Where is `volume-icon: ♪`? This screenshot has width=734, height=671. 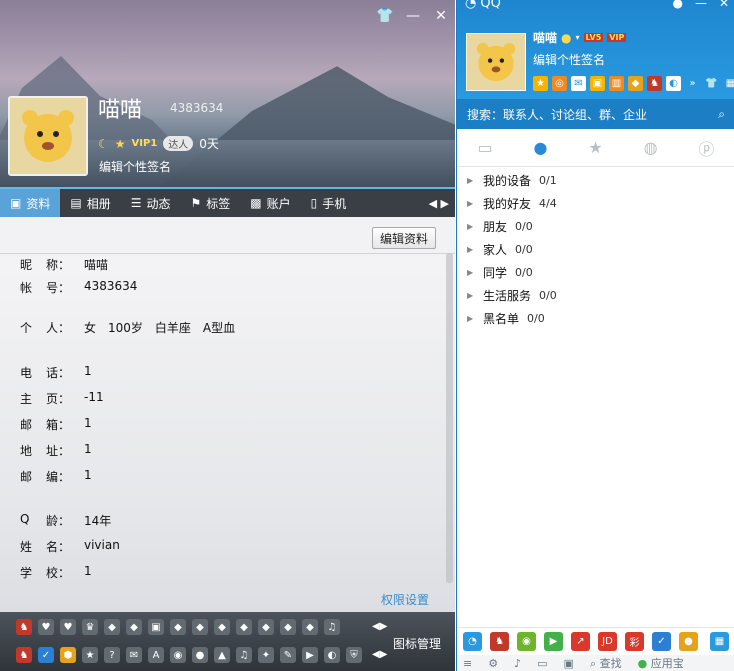 volume-icon: ♪ is located at coordinates (517, 663).